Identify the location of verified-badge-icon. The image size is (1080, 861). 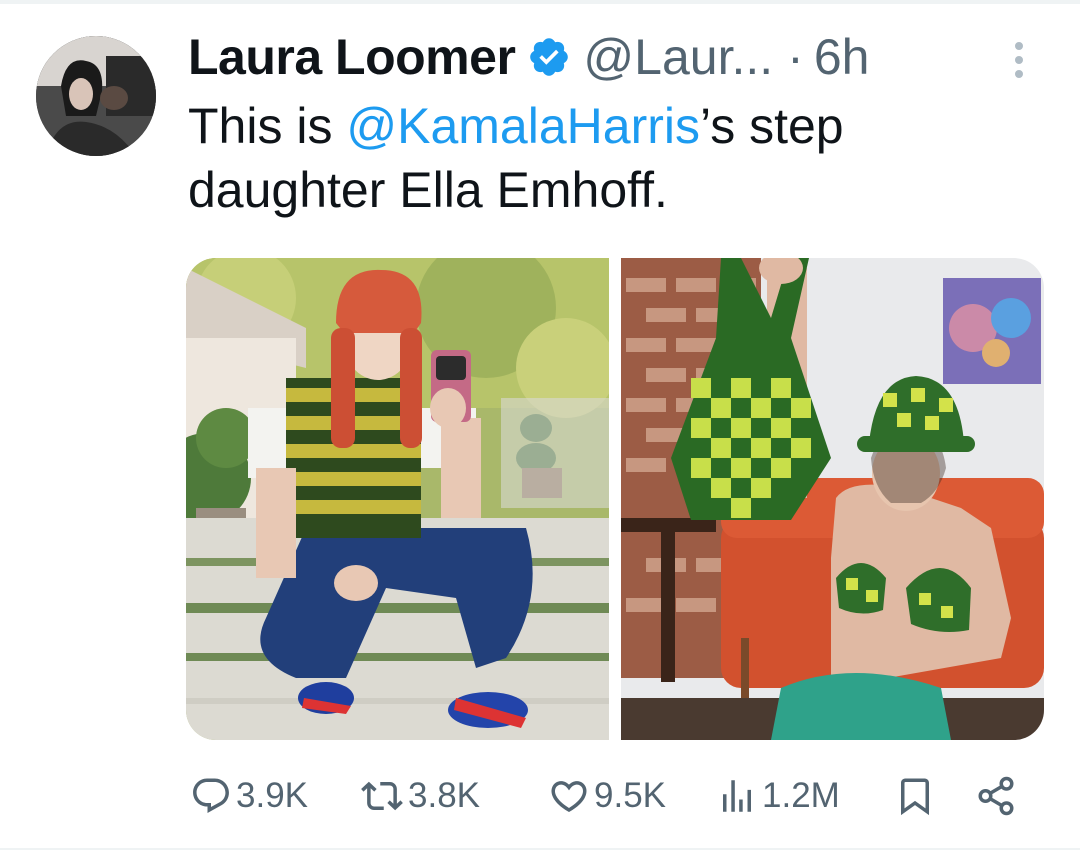
(549, 57).